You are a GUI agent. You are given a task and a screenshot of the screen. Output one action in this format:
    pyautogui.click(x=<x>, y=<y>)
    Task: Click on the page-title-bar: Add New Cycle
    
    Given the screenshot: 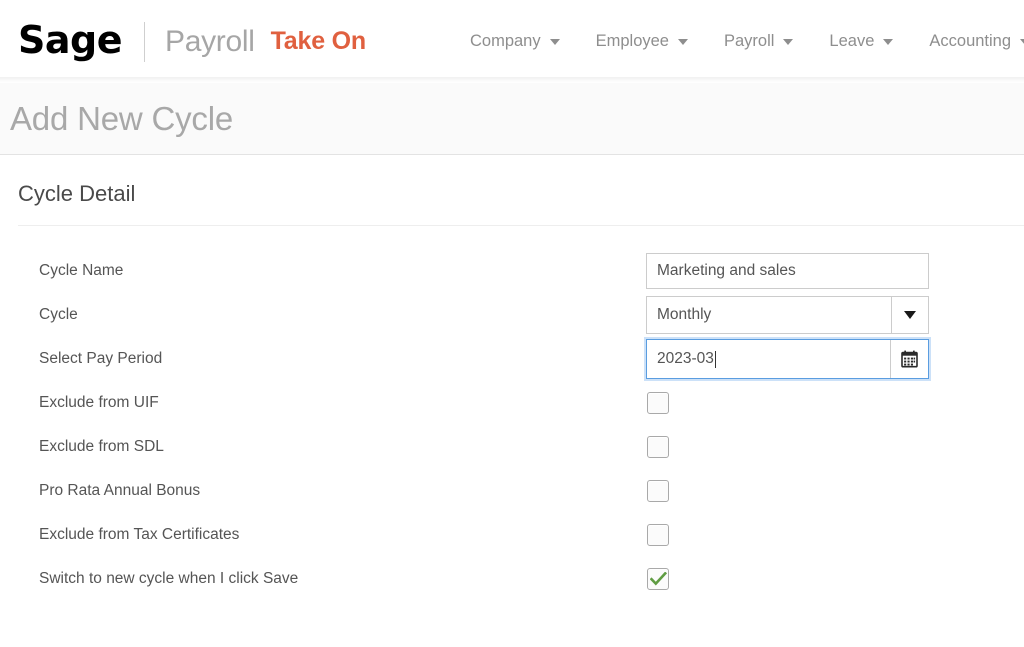 What is the action you would take?
    pyautogui.click(x=512, y=119)
    